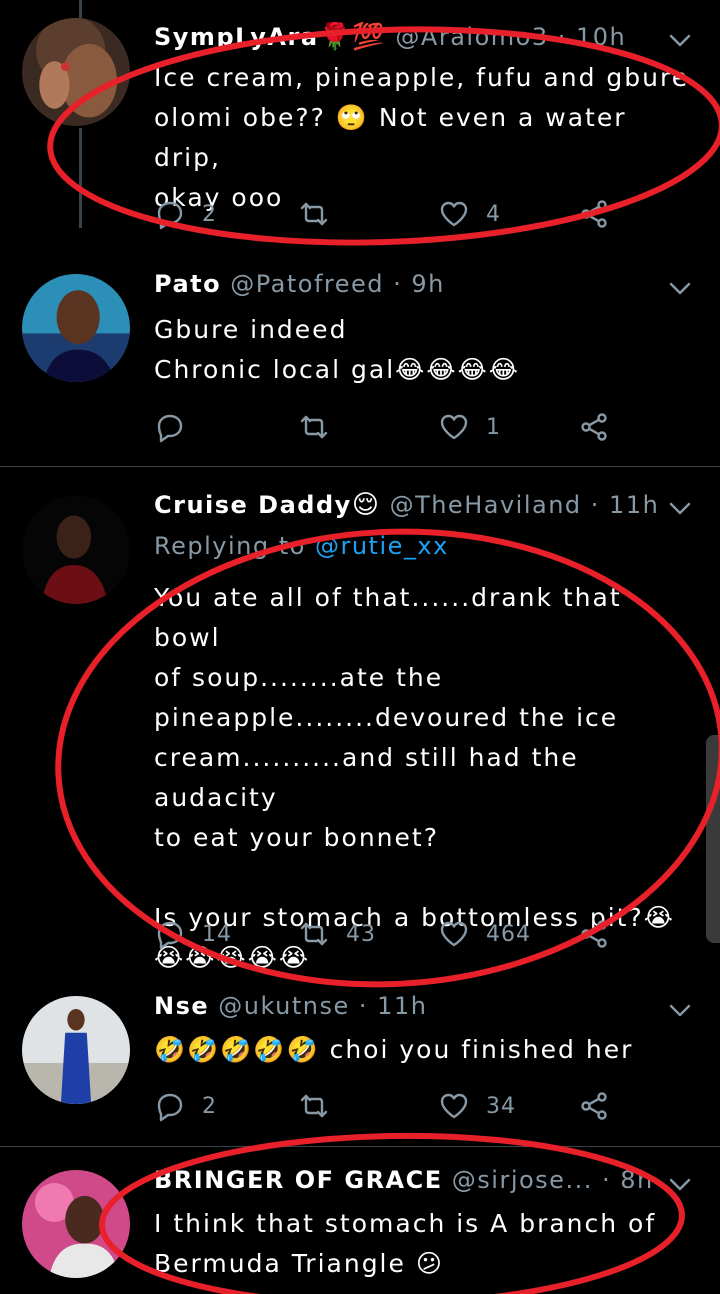  What do you see at coordinates (298, 1180) in the screenshot?
I see `display-name: BRINGER OF GRACE` at bounding box center [298, 1180].